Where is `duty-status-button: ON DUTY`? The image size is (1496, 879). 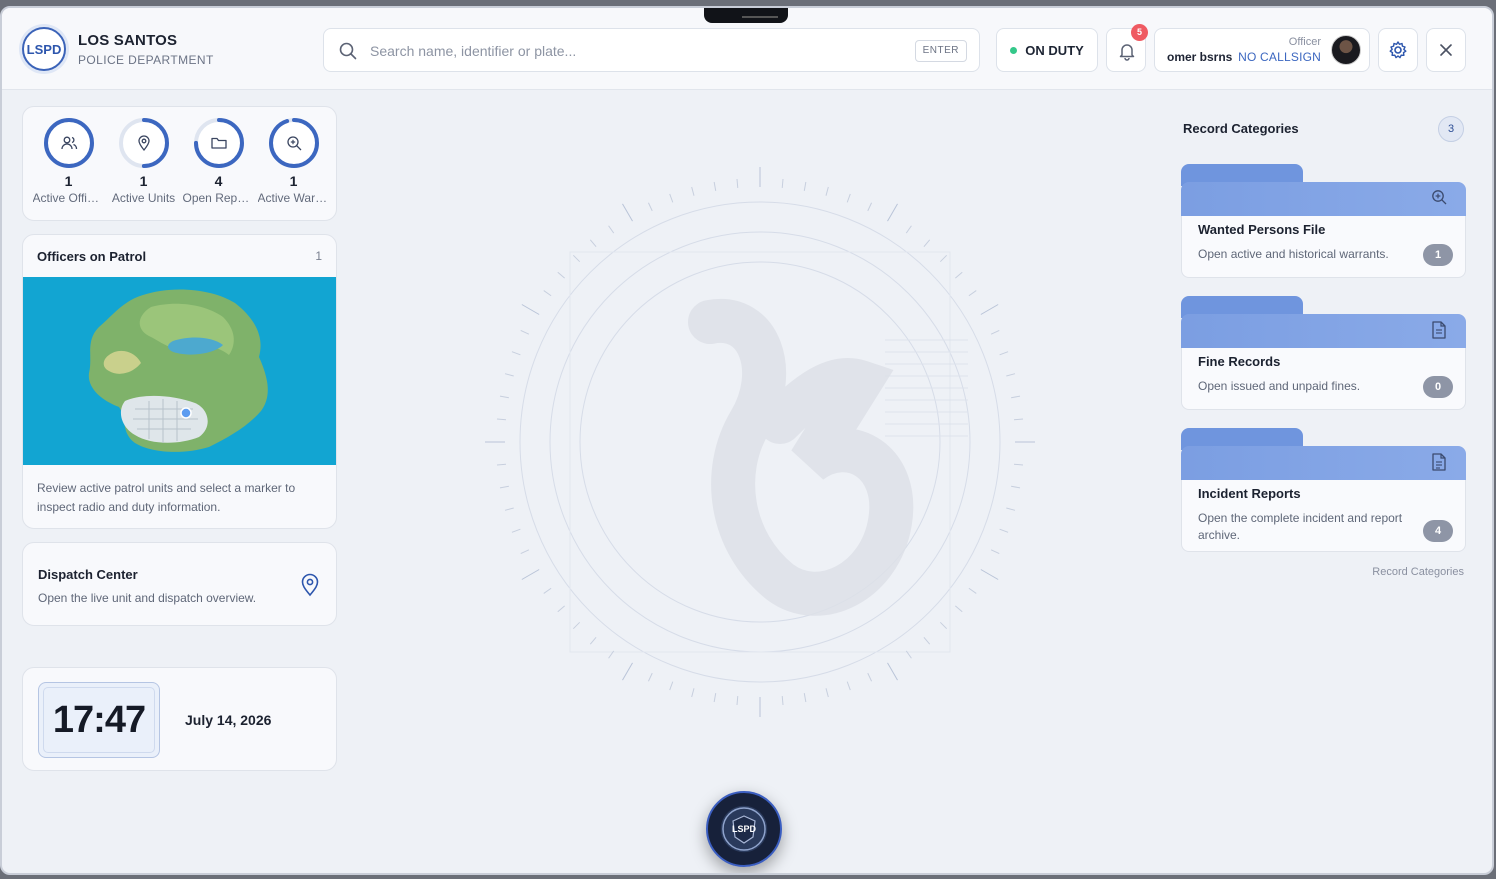 duty-status-button: ON DUTY is located at coordinates (1047, 50).